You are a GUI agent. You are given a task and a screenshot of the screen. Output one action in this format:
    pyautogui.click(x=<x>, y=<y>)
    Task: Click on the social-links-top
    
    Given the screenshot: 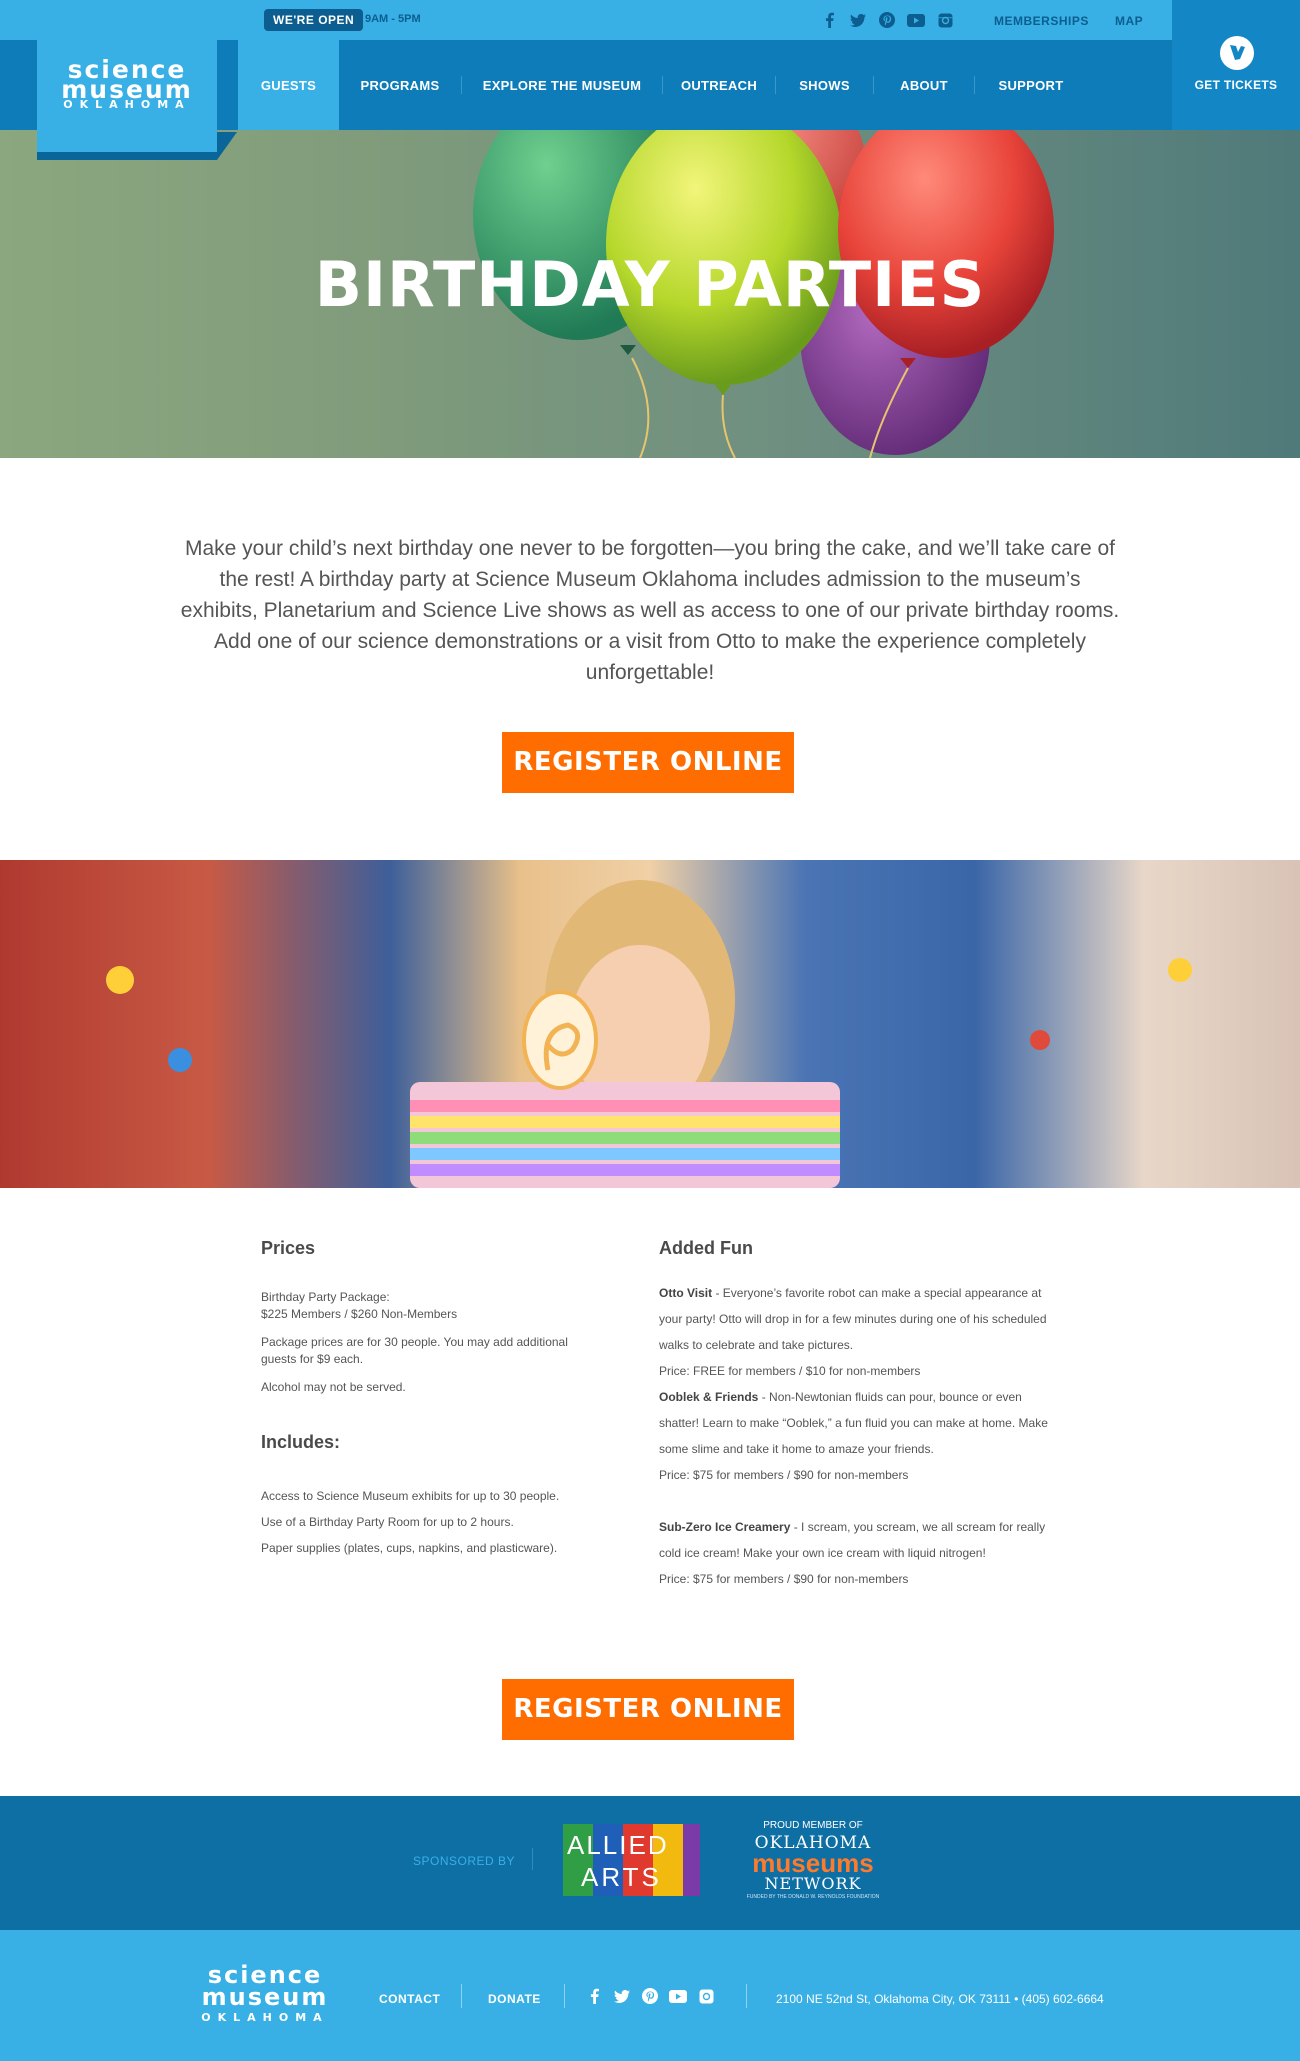 What is the action you would take?
    pyautogui.click(x=887, y=20)
    